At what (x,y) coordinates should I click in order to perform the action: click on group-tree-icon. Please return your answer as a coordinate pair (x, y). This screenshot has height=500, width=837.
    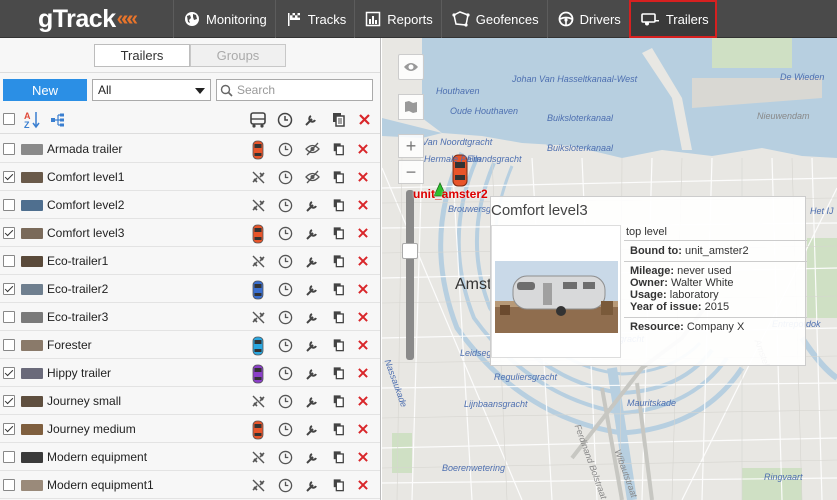
    Looking at the image, I should click on (58, 120).